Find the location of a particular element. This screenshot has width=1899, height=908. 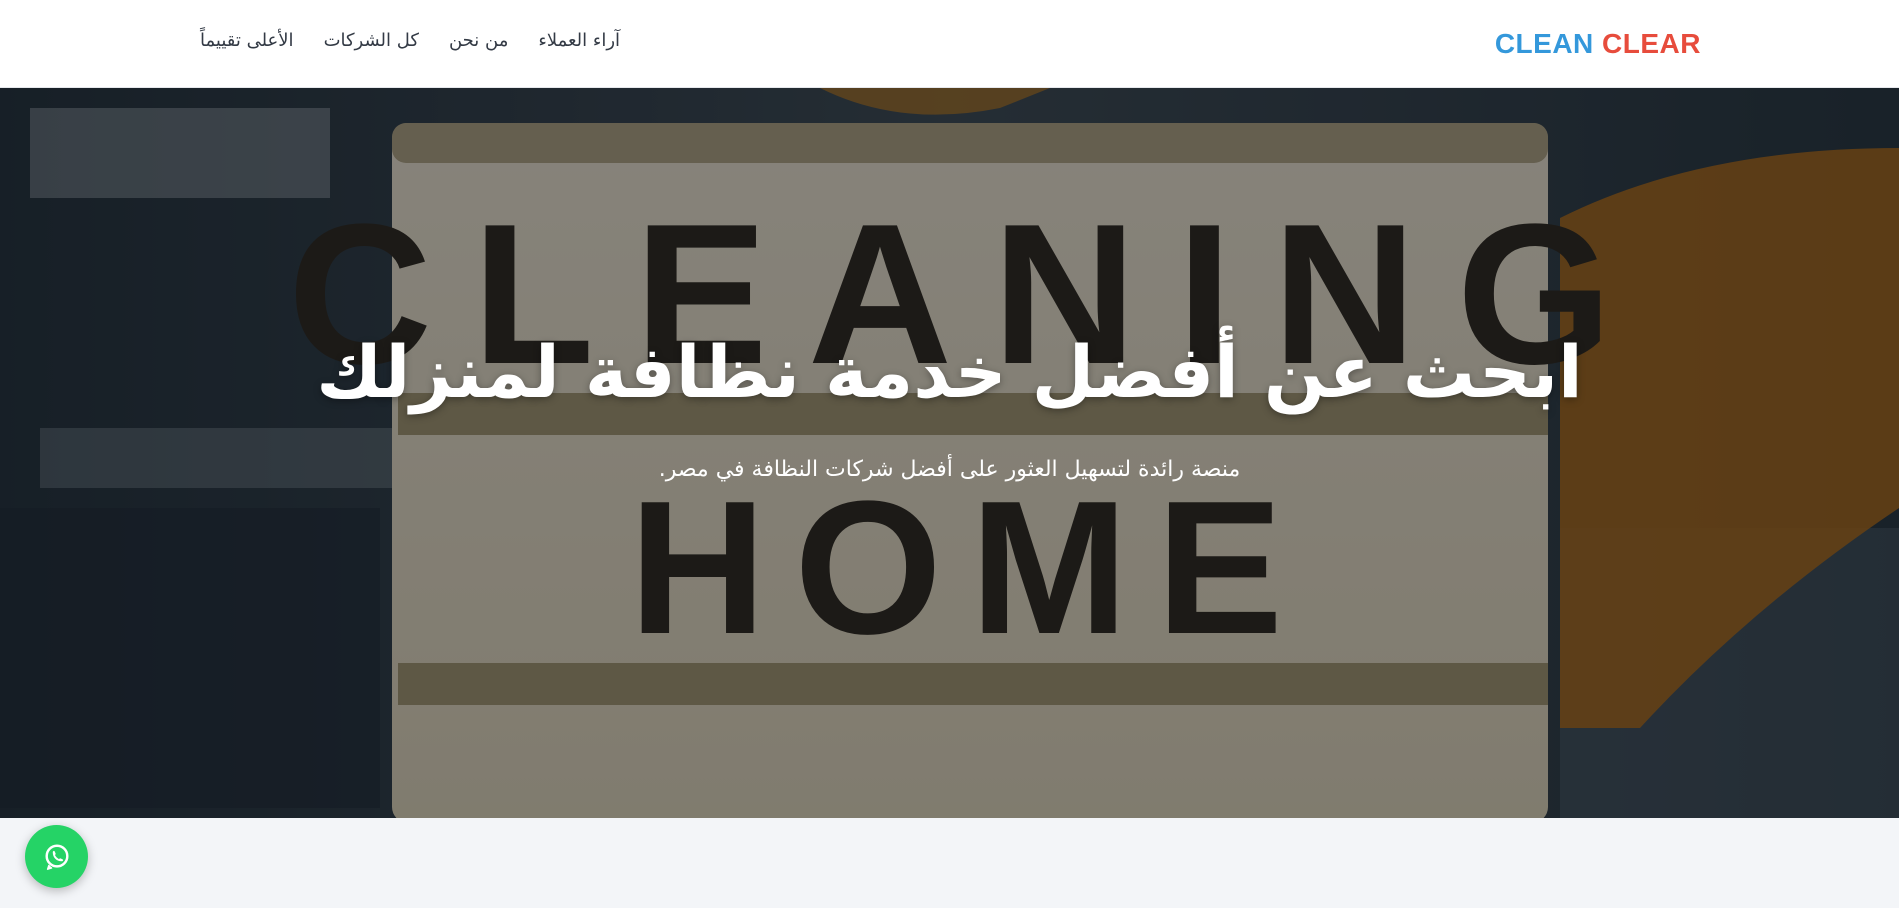

nav-item-testimonials: آراء العملاء is located at coordinates (579, 44).